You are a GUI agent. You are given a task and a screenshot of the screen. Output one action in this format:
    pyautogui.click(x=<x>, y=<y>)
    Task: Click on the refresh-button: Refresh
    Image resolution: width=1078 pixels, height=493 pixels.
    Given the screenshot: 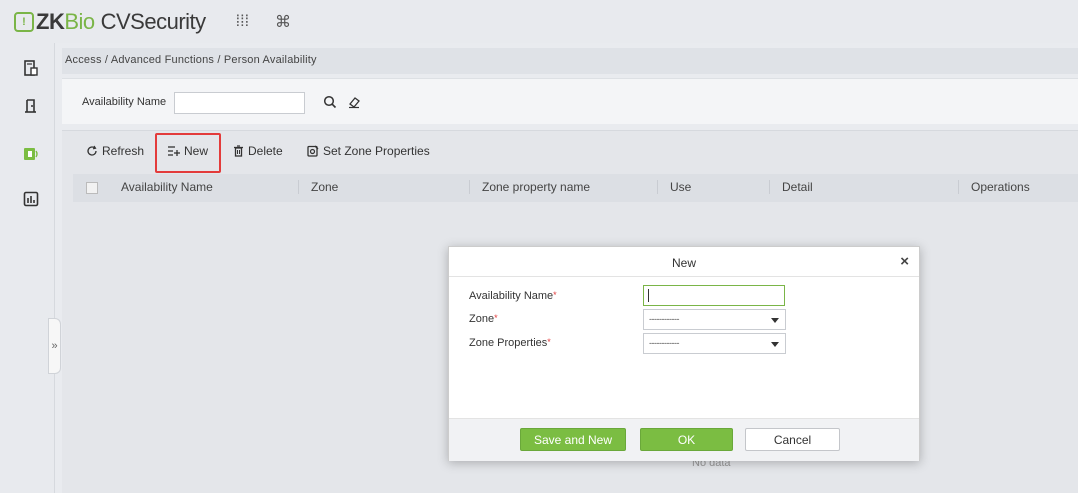 What is the action you would take?
    pyautogui.click(x=115, y=151)
    